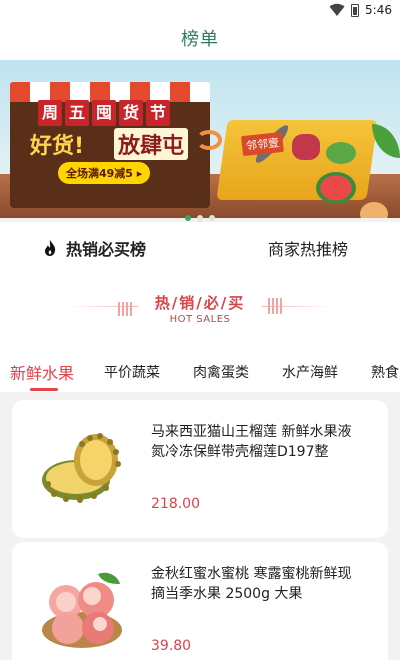 The image size is (400, 660). What do you see at coordinates (77, 113) in the screenshot?
I see `banner-title-char: 五` at bounding box center [77, 113].